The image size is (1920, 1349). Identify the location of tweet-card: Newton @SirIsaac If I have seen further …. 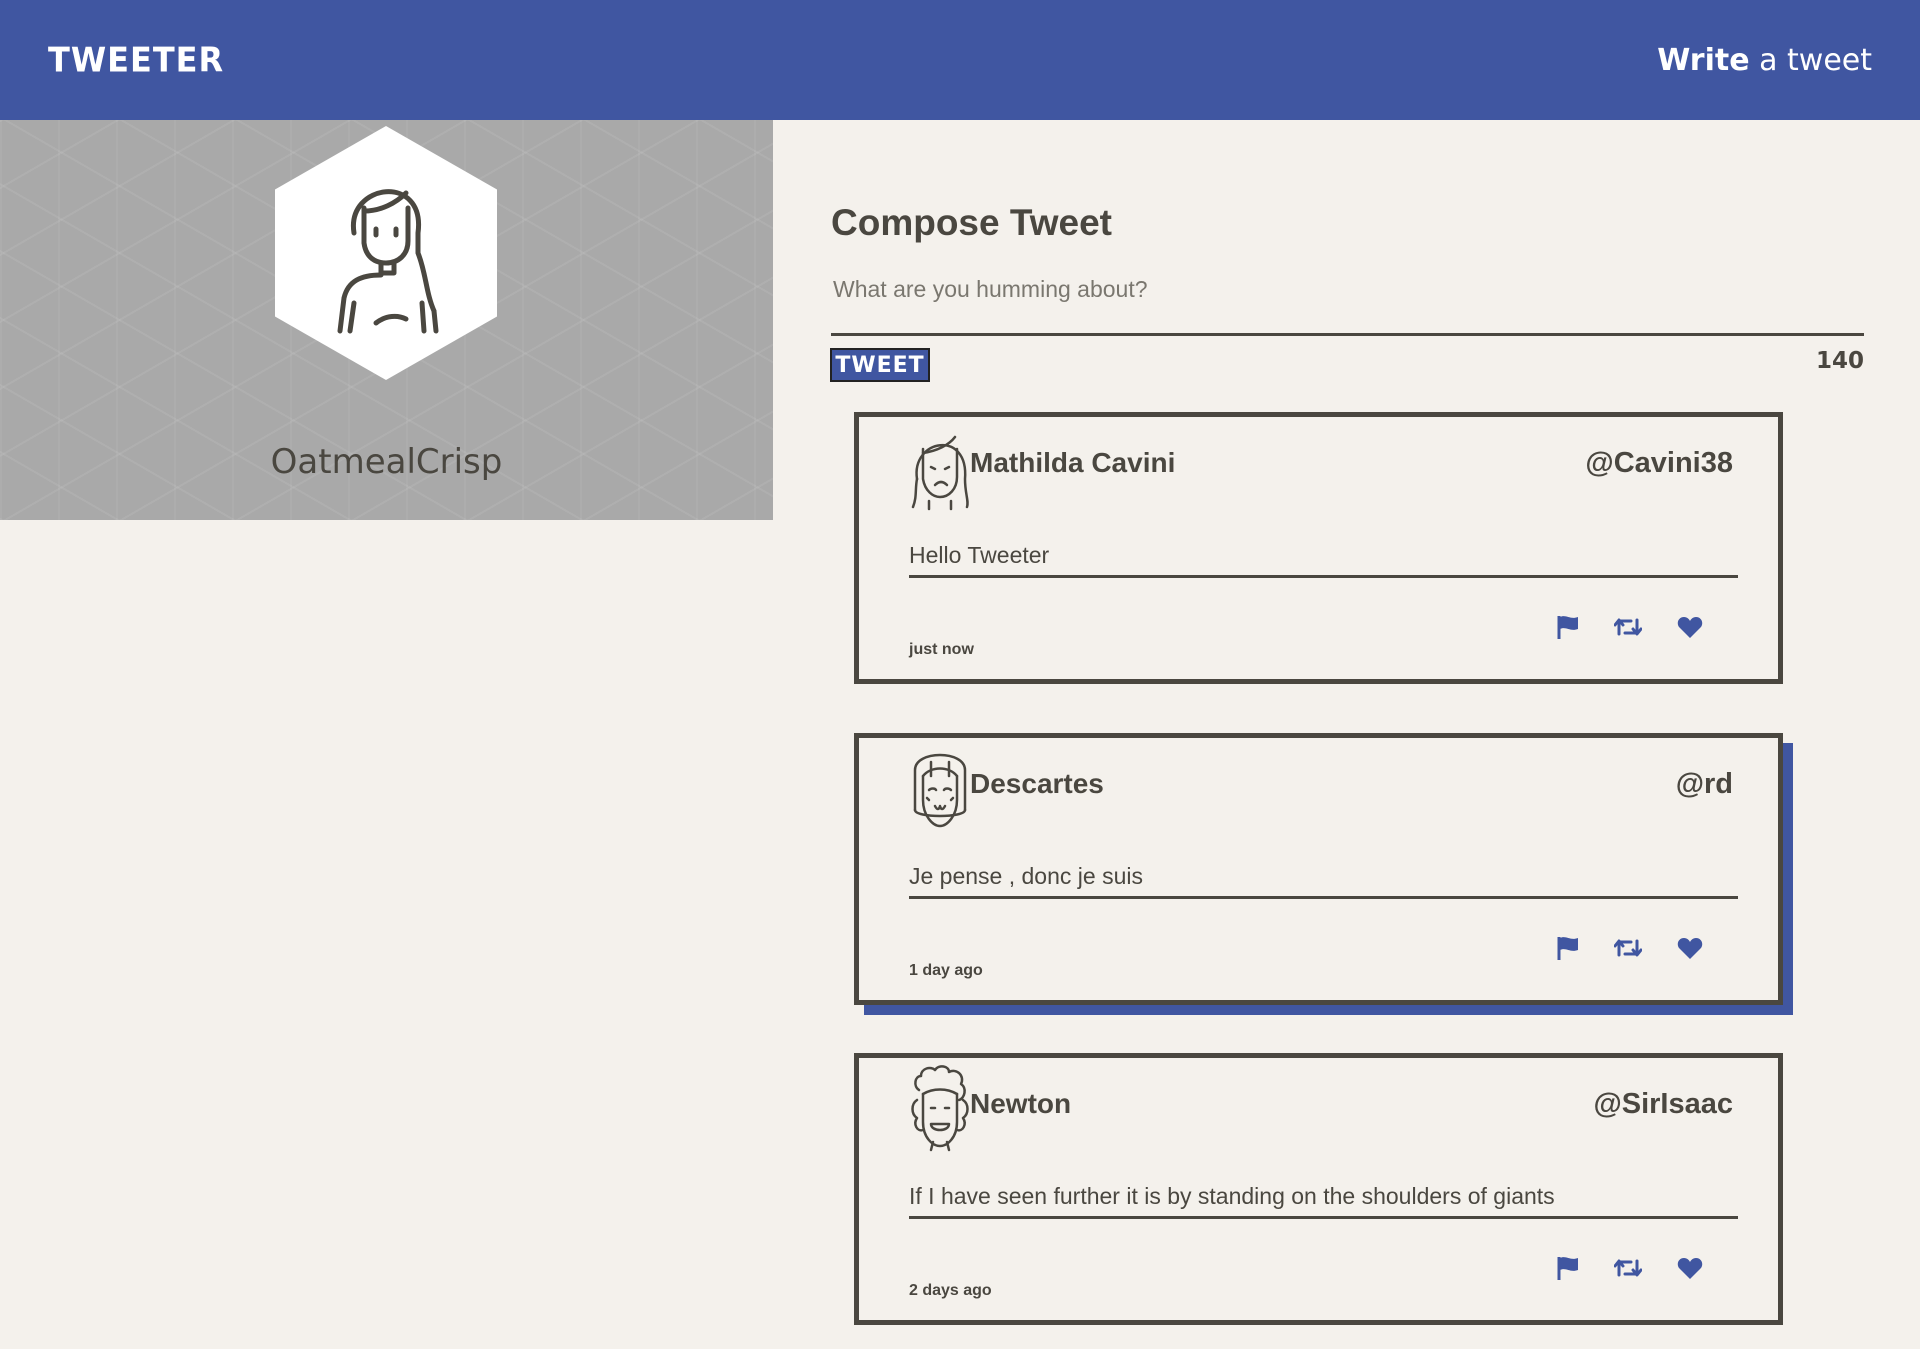
(1318, 1189).